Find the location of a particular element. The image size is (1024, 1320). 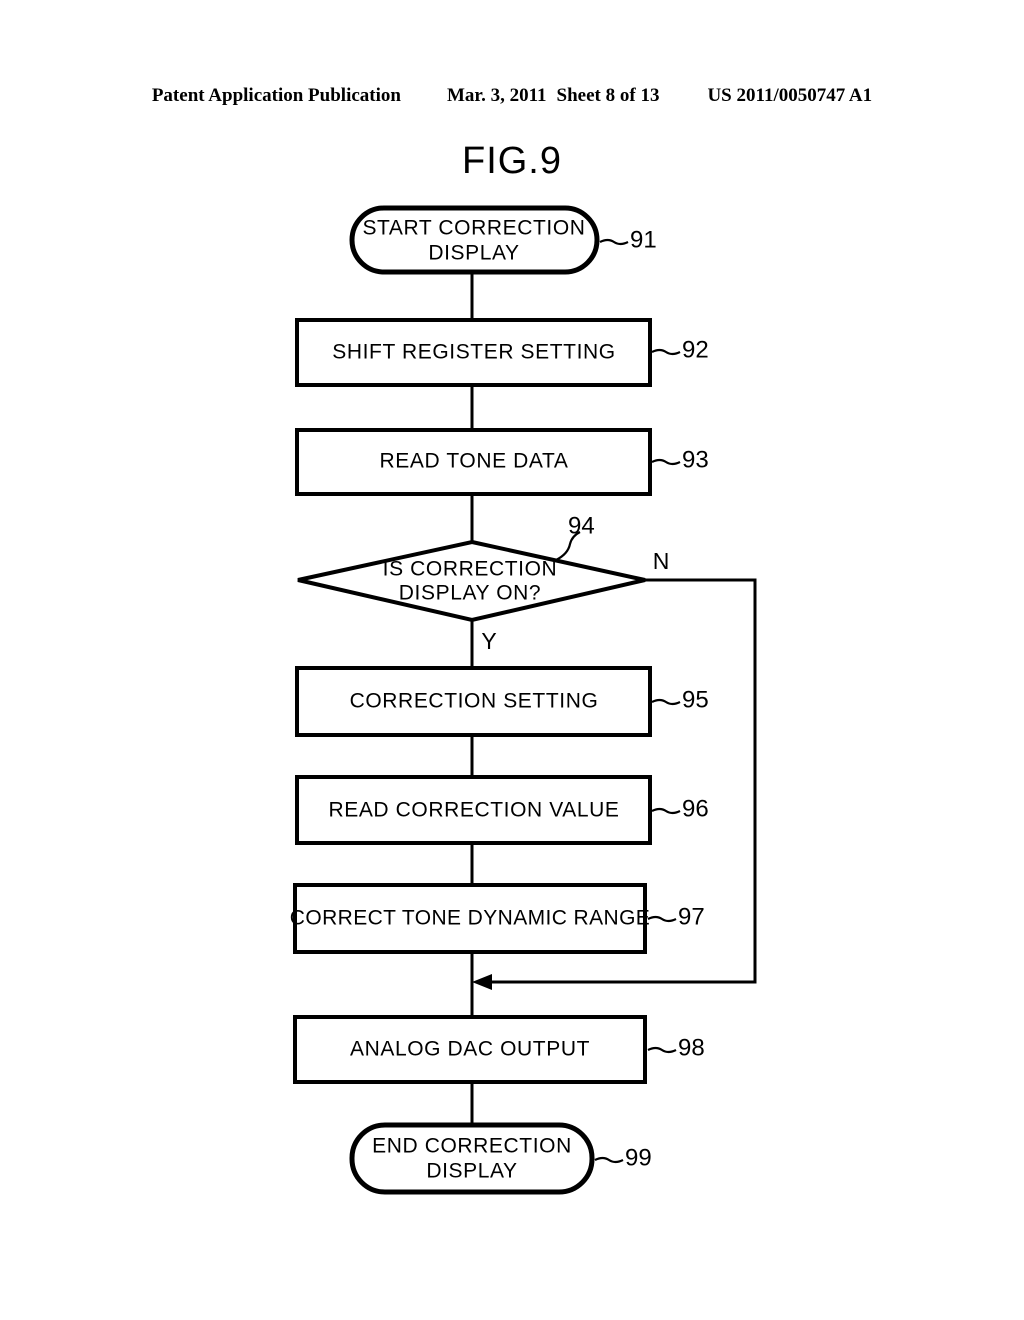

node-end-line-1: END CORRECTION is located at coordinates (472, 1146).